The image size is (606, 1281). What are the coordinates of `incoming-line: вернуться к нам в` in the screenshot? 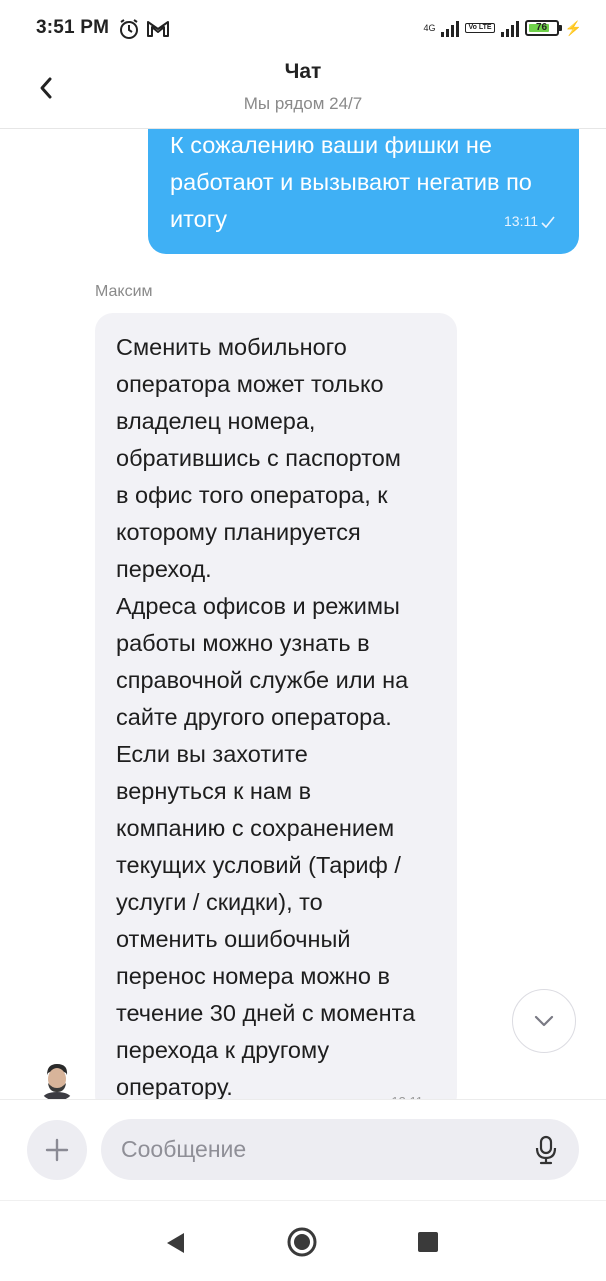 It's located at (214, 791).